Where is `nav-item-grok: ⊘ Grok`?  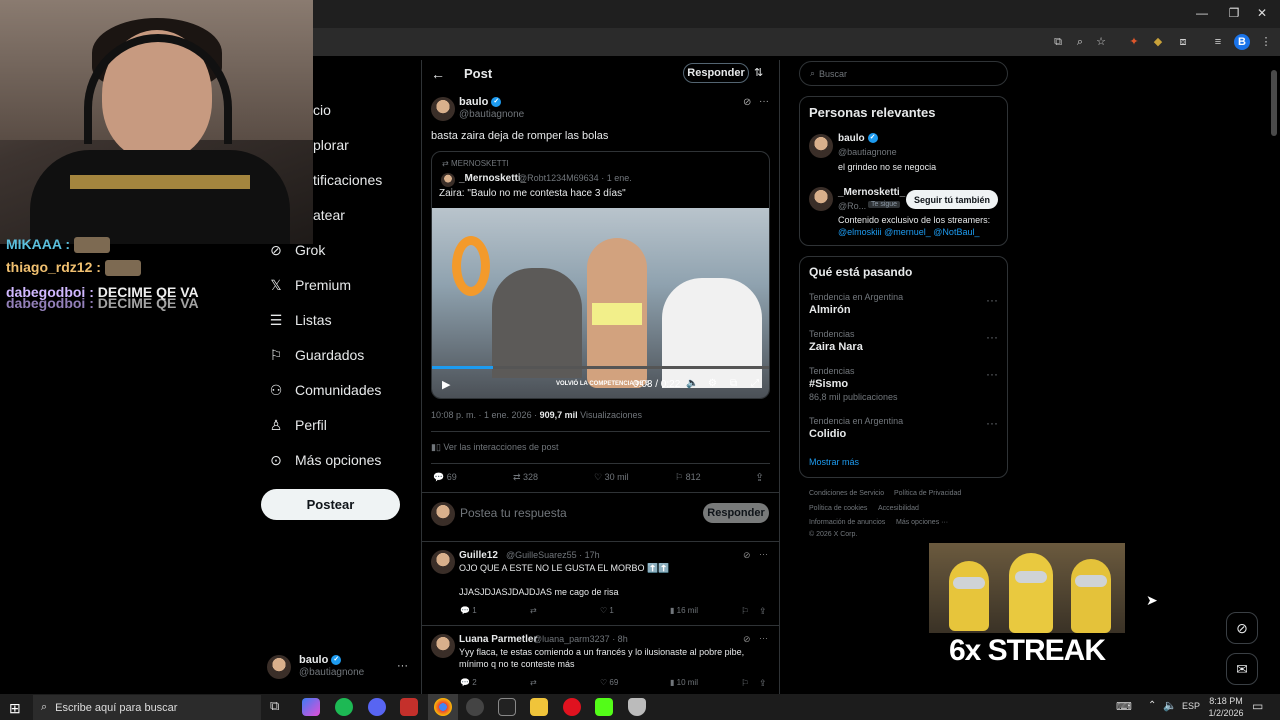 nav-item-grok: ⊘ Grok is located at coordinates (296, 250).